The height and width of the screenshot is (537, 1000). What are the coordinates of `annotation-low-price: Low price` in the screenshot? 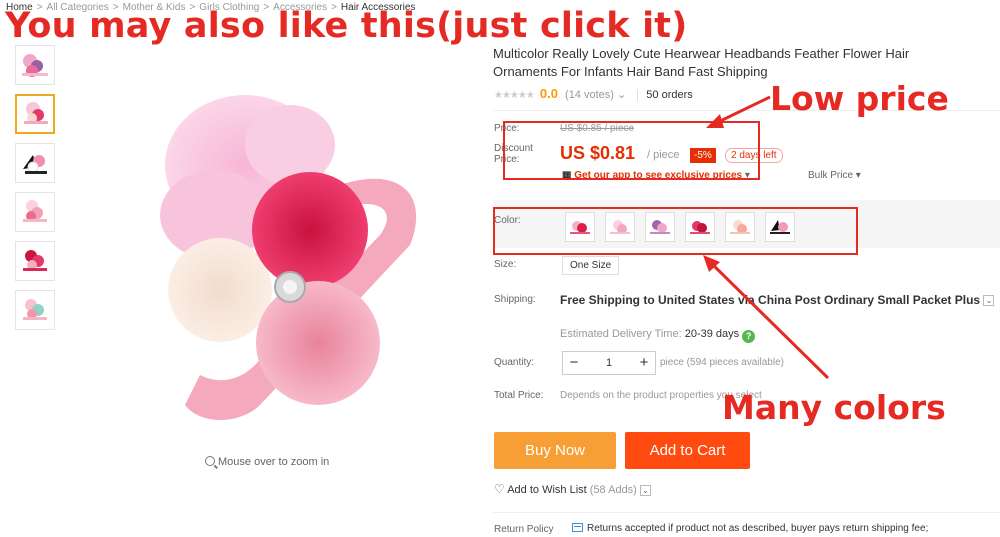 It's located at (859, 98).